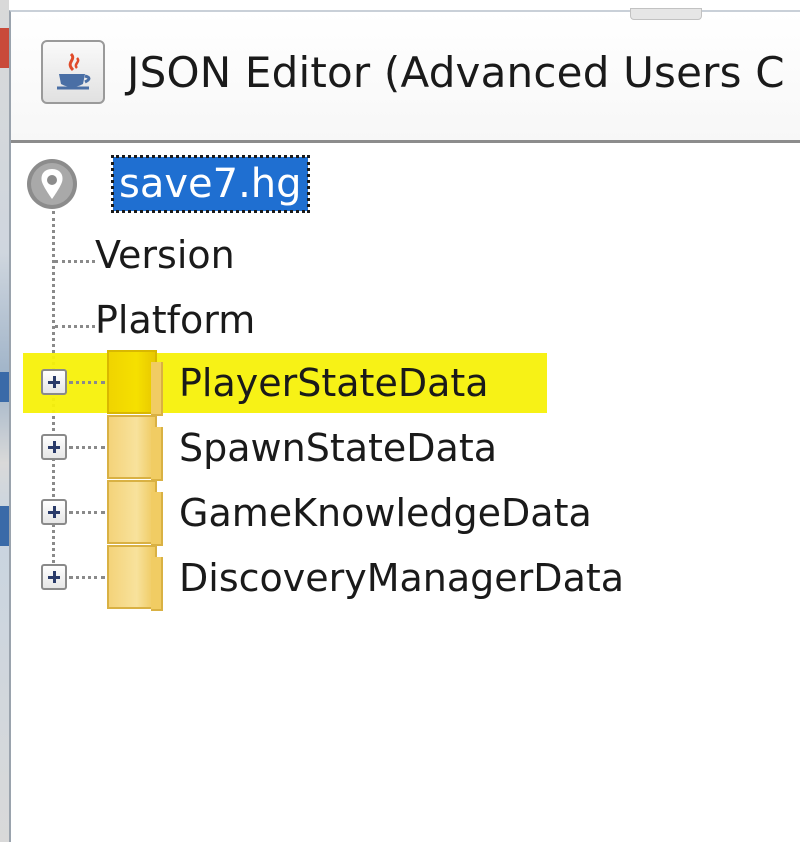 This screenshot has height=842, width=800. I want to click on java-app-icon, so click(73, 72).